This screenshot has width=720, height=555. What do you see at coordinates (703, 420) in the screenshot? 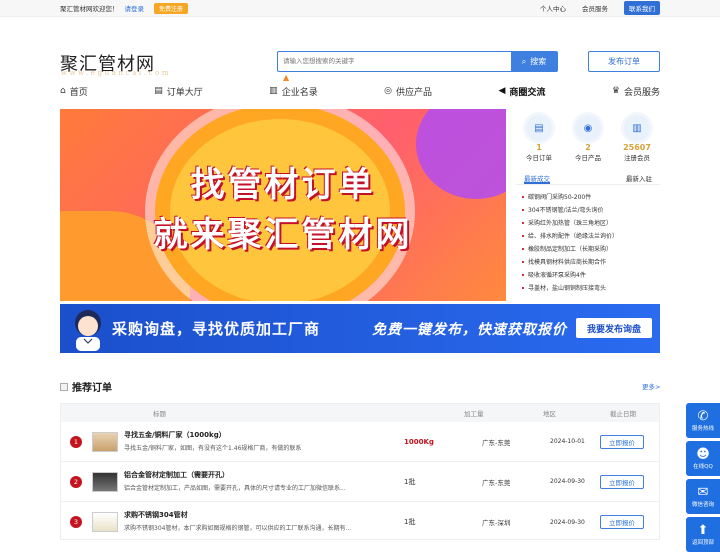
I see `hotline-button: ✆ 服务热线` at bounding box center [703, 420].